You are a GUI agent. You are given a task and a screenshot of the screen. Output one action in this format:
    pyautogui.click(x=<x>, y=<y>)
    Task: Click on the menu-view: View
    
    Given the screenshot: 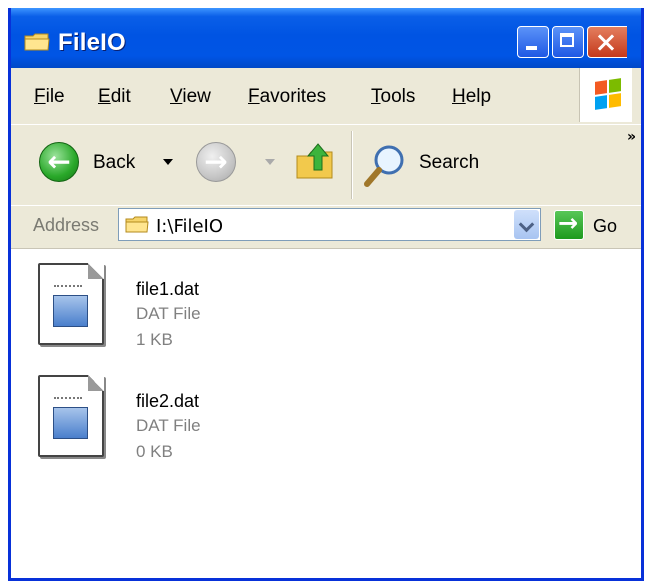 What is the action you would take?
    pyautogui.click(x=190, y=97)
    